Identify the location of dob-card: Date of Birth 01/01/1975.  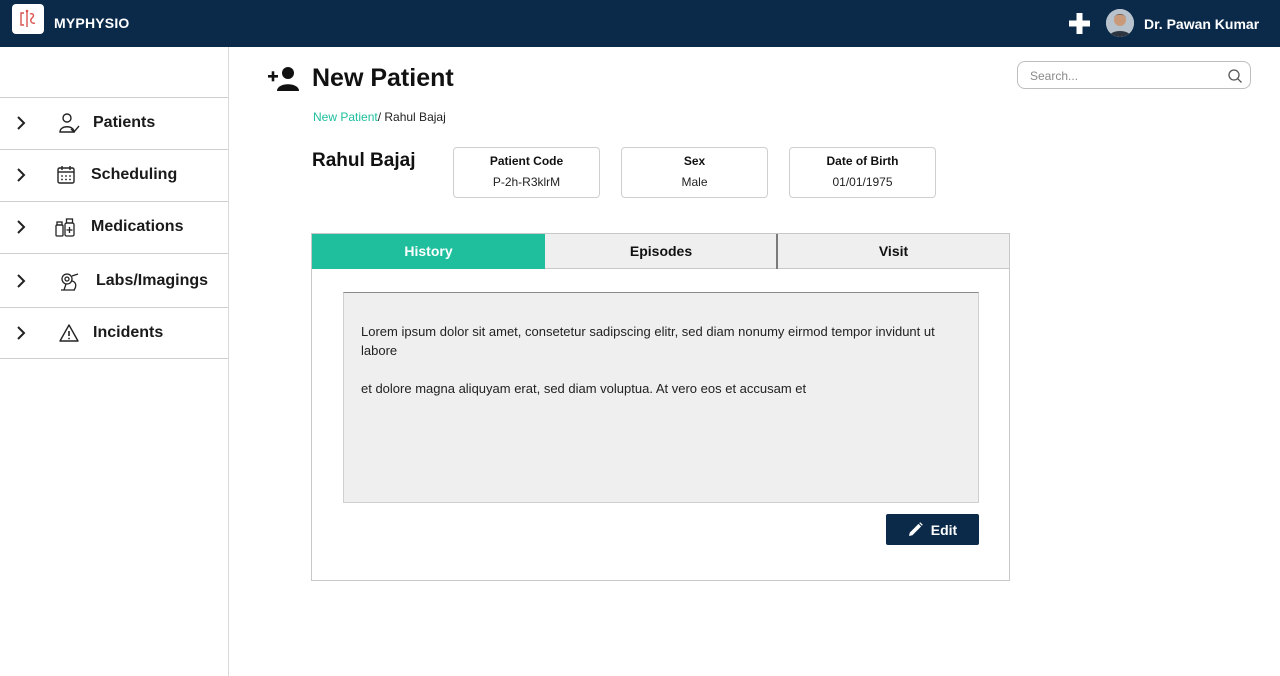
(862, 172).